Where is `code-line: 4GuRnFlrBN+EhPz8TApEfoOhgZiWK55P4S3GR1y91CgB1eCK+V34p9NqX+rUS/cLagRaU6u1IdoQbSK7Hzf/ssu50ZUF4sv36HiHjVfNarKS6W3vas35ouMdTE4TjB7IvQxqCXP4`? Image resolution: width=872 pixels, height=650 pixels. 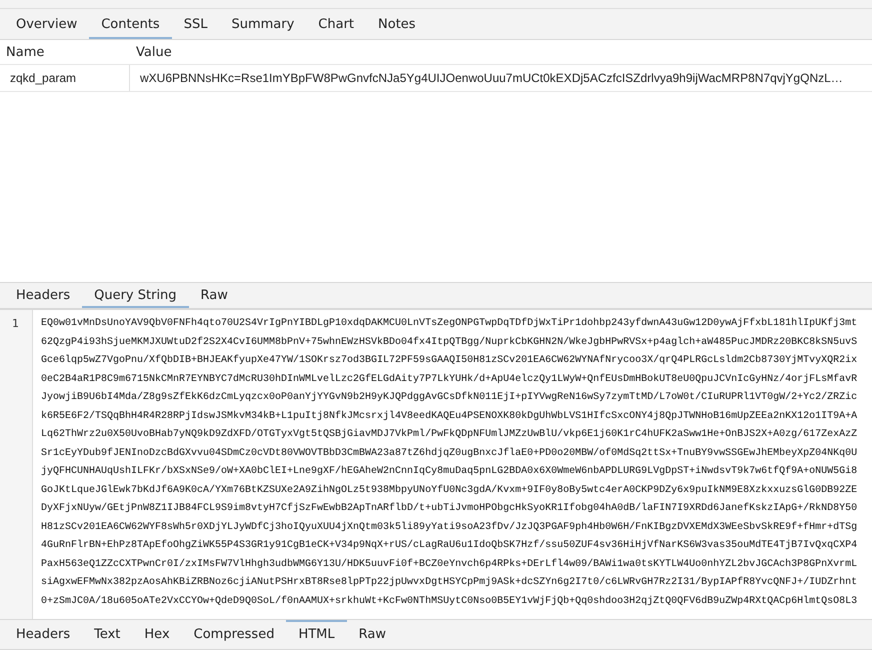
code-line: 4GuRnFlrBN+EhPz8TApEfoOhgZiWK55P4S3GR1y91CgB1eCK+V34p9NqX+rUS/cLagRaU6u1IdoQbSK7Hzf/ssu50ZUF4sv36HiHjVfNarKS6W3vas35ouMdTE4TjB7IvQxqCXP4 is located at coordinates (449, 545).